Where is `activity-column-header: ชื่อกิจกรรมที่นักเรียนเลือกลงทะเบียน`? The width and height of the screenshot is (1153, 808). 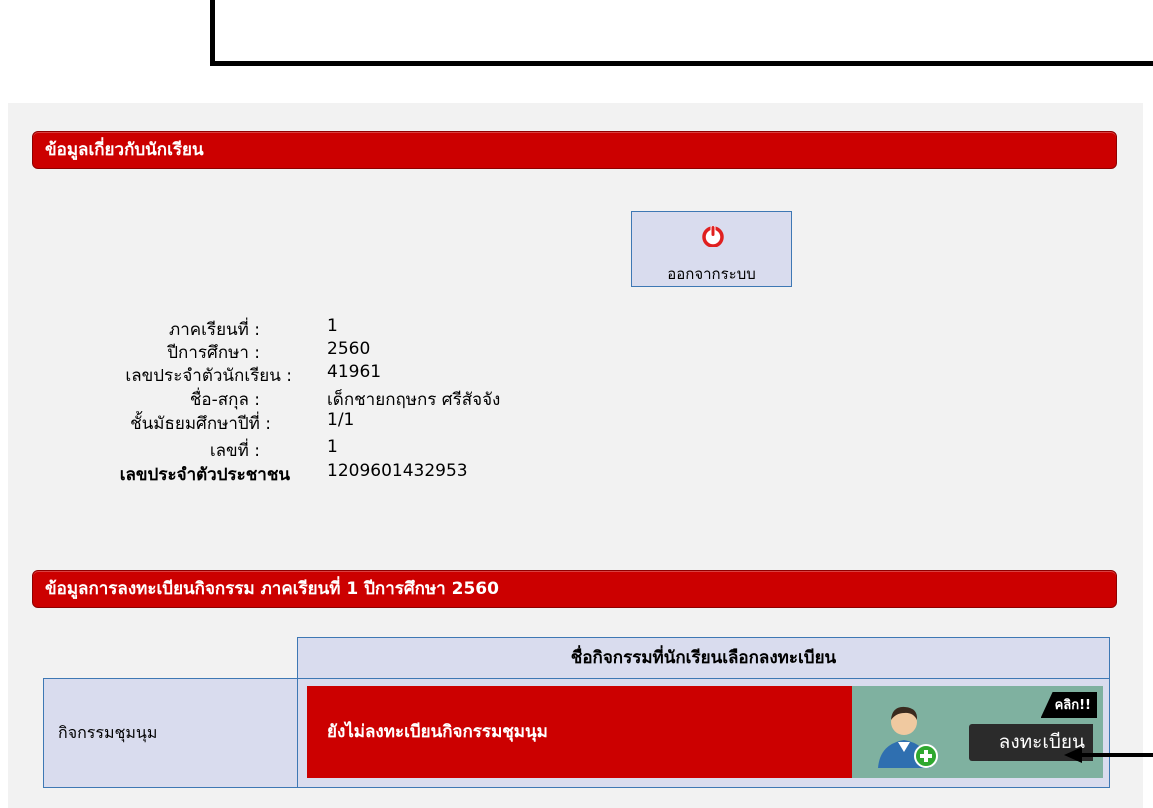 activity-column-header: ชื่อกิจกรรมที่นักเรียนเลือกลงทะเบียน is located at coordinates (703, 658).